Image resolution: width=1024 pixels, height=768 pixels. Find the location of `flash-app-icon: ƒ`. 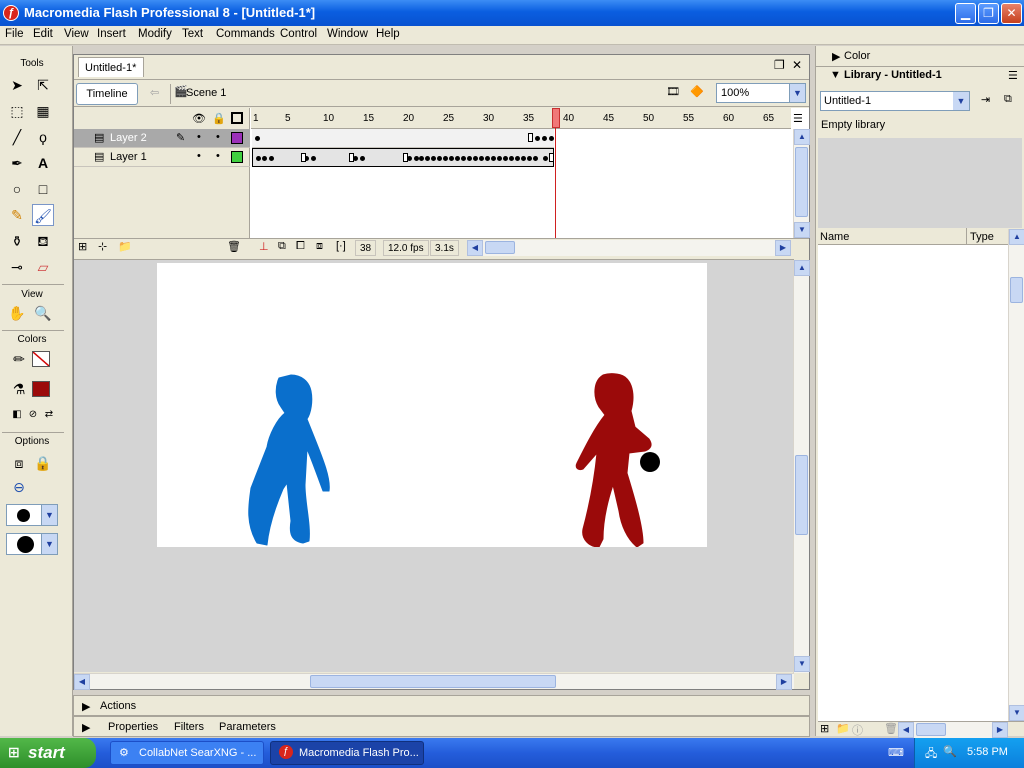

flash-app-icon: ƒ is located at coordinates (11, 13).